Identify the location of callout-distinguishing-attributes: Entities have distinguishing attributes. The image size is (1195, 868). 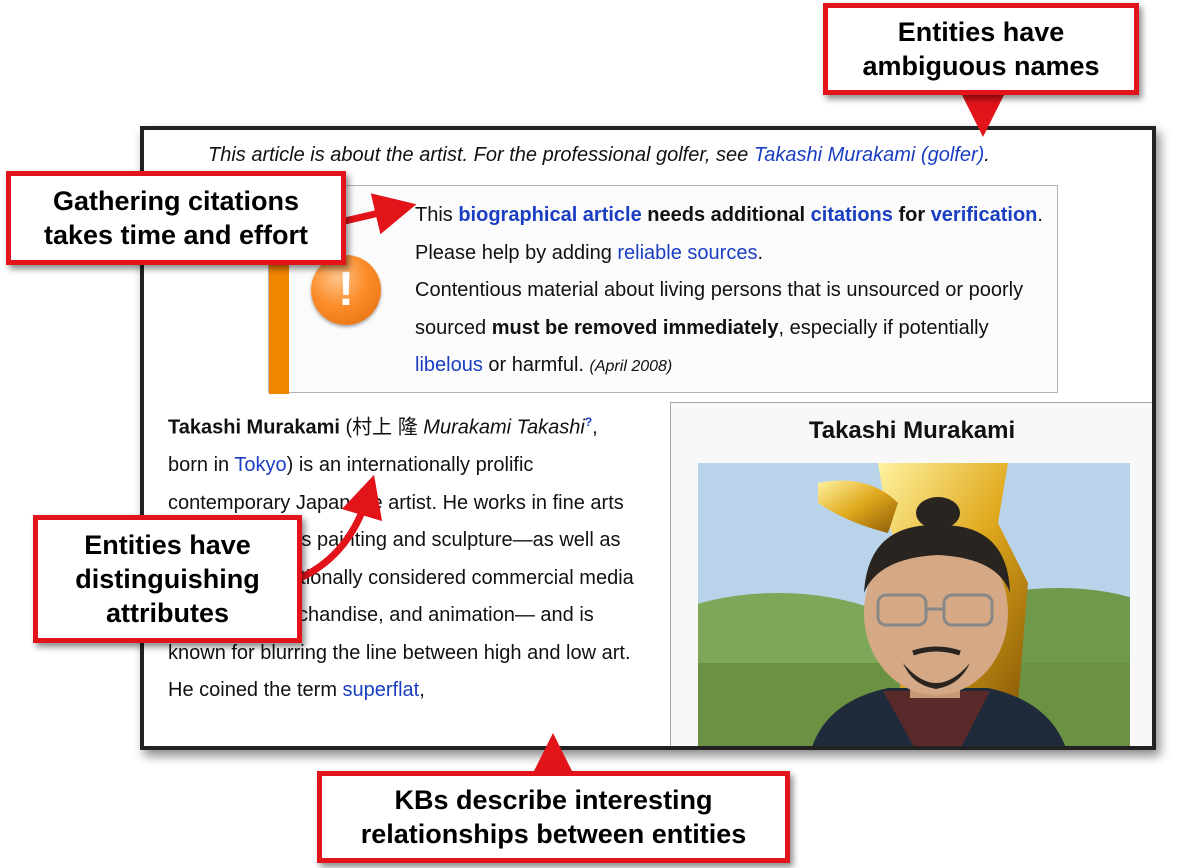
(167, 579).